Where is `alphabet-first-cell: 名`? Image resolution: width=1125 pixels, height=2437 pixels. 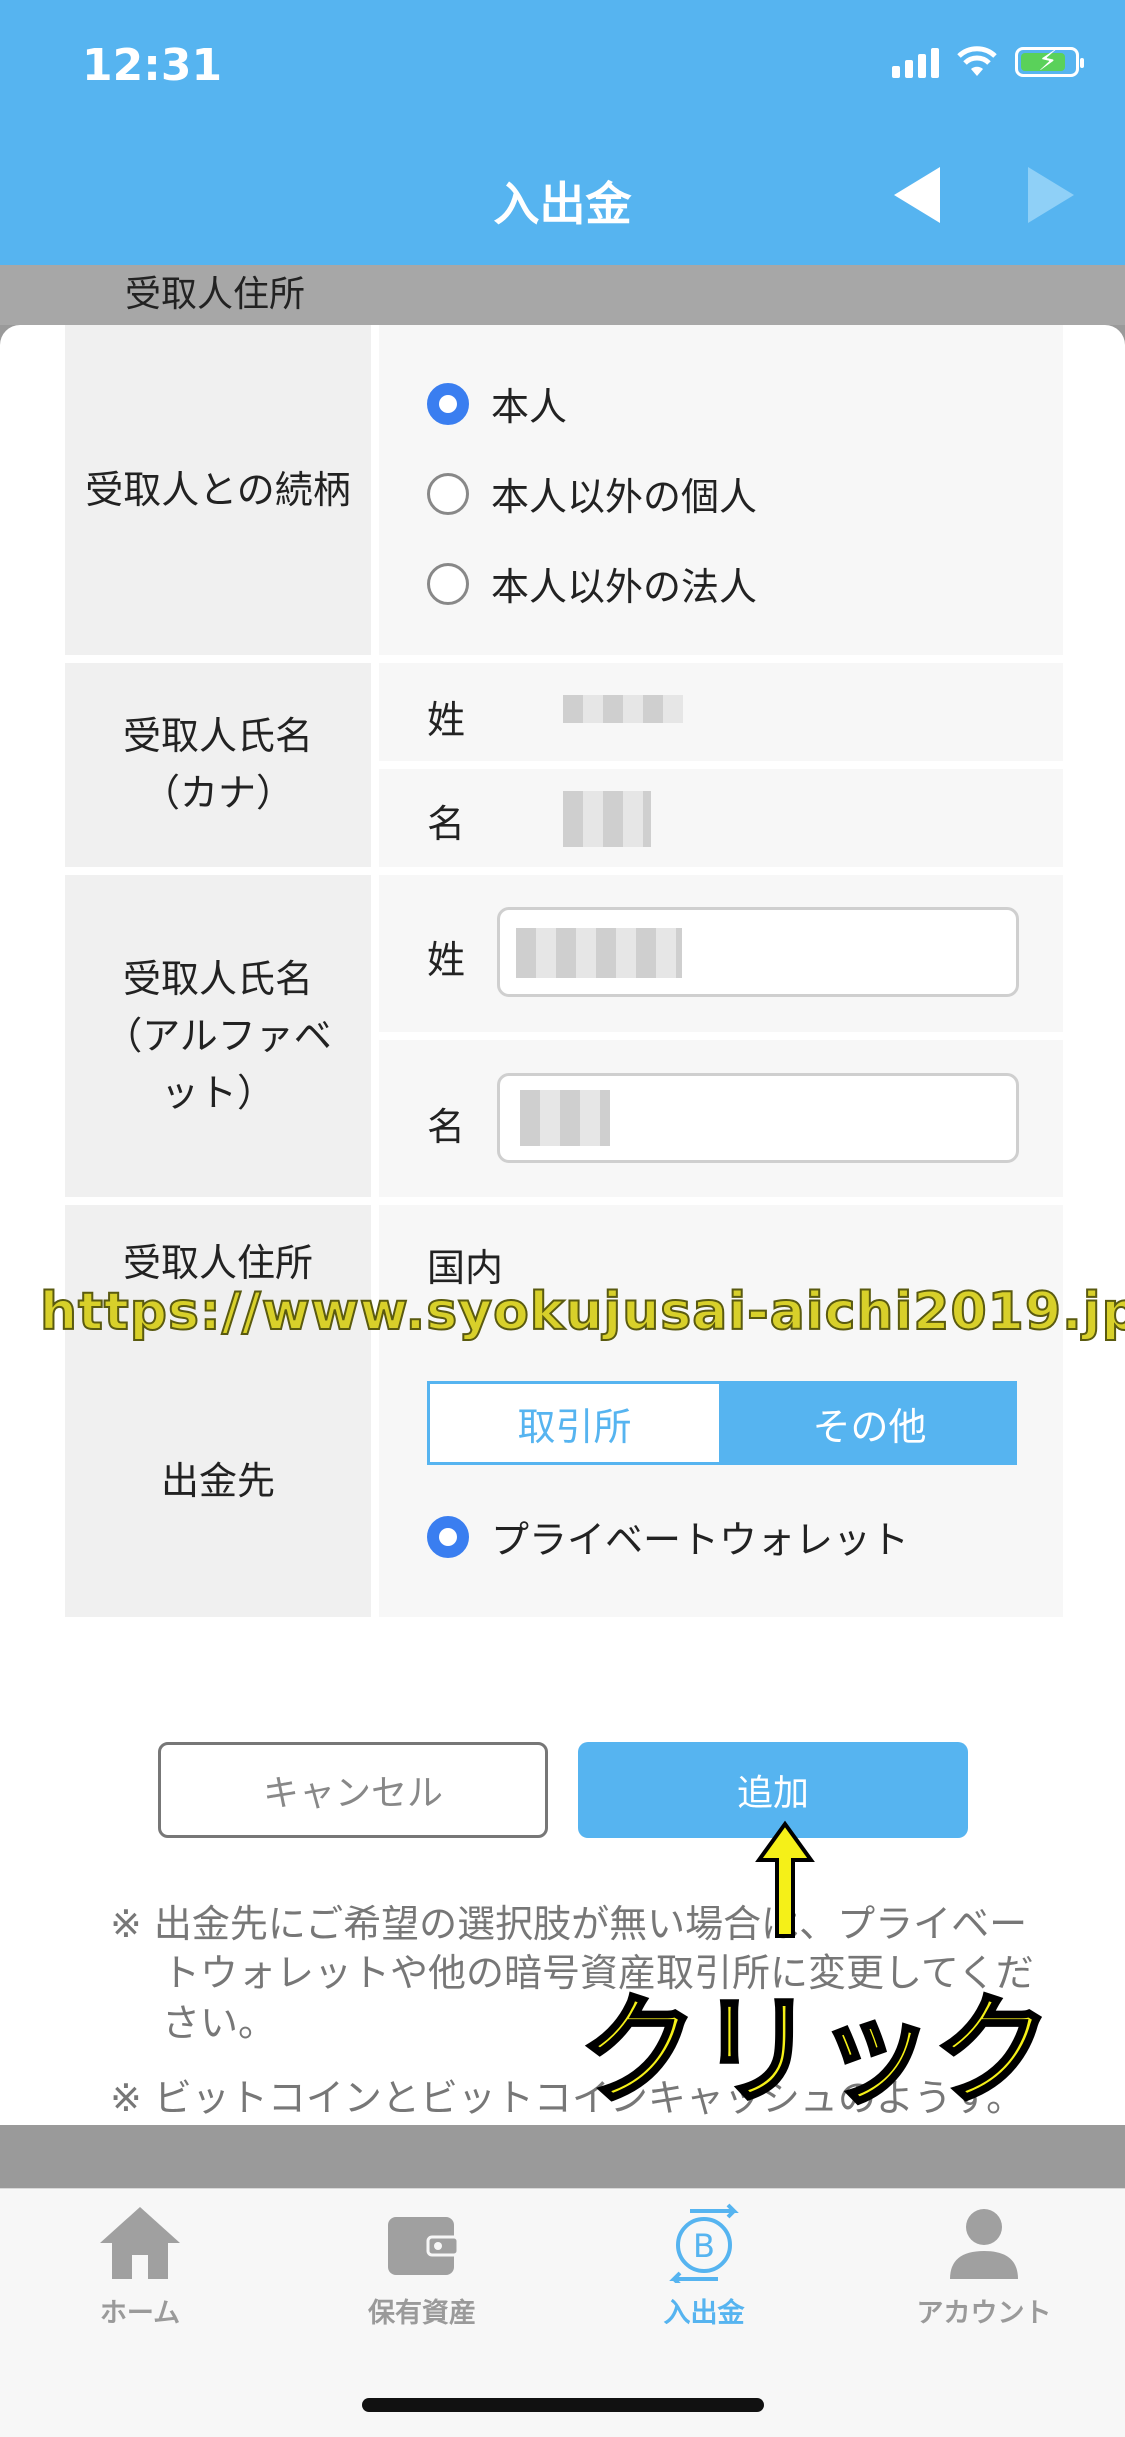 alphabet-first-cell: 名 is located at coordinates (721, 1118).